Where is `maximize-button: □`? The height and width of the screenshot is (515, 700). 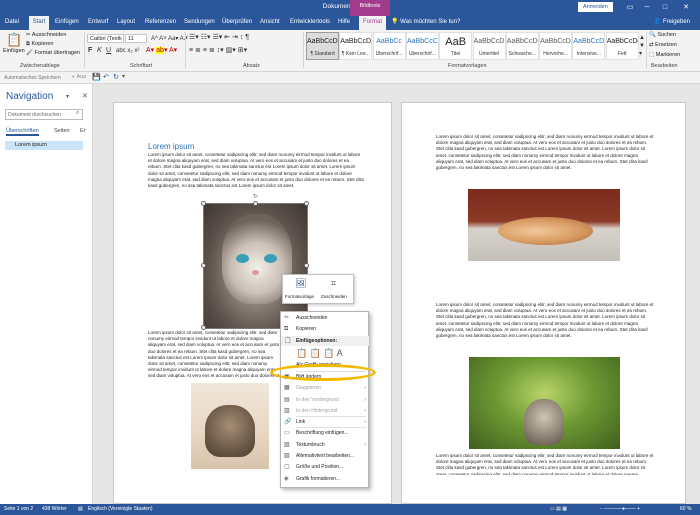
maximize-button: □ is located at coordinates (665, 7).